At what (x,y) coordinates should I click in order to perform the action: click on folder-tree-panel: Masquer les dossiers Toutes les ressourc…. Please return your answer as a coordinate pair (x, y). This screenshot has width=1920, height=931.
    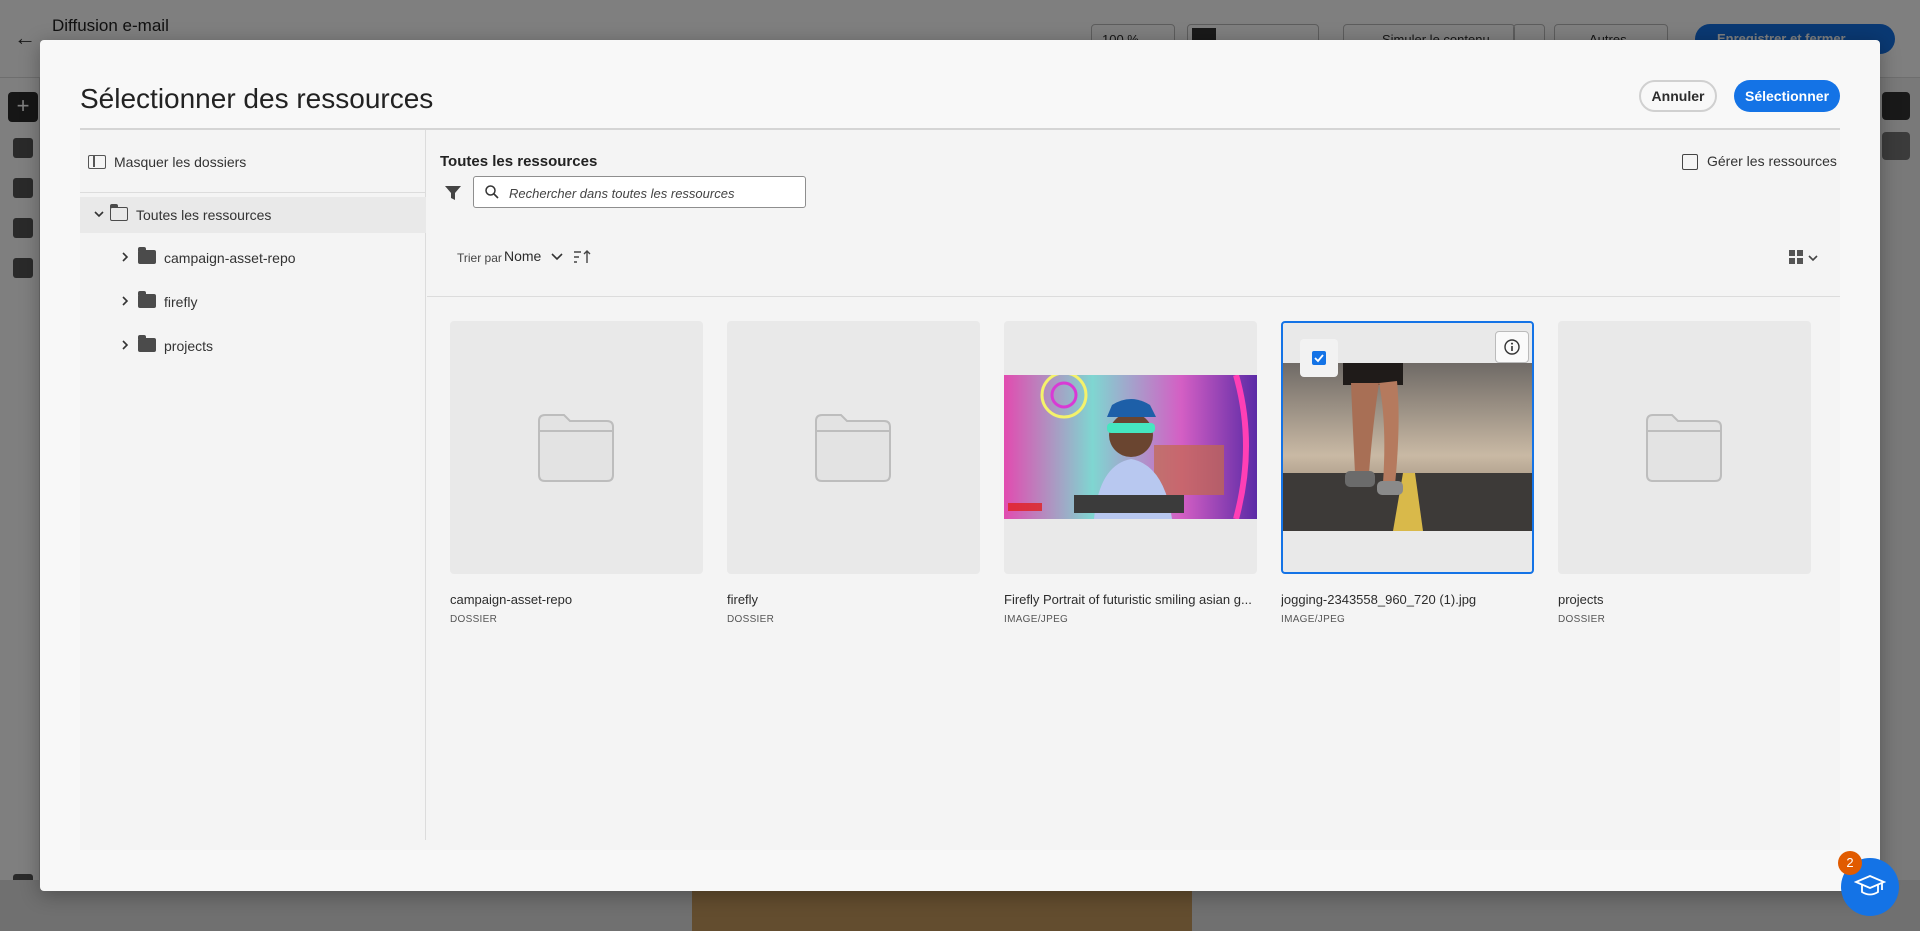
    Looking at the image, I should click on (253, 485).